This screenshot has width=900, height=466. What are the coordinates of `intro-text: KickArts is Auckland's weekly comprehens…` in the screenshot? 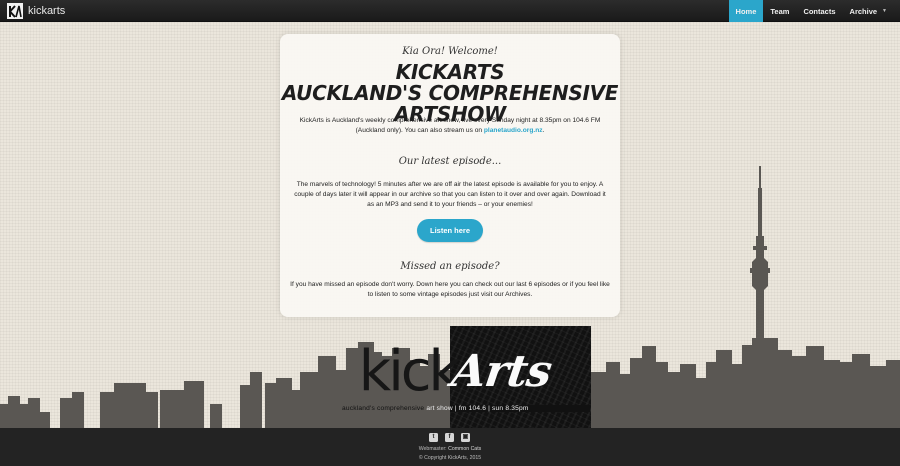 It's located at (450, 125).